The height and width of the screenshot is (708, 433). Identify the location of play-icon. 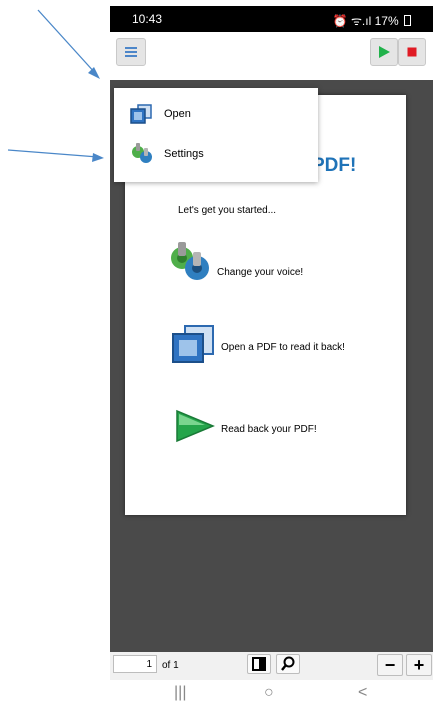
(384, 52).